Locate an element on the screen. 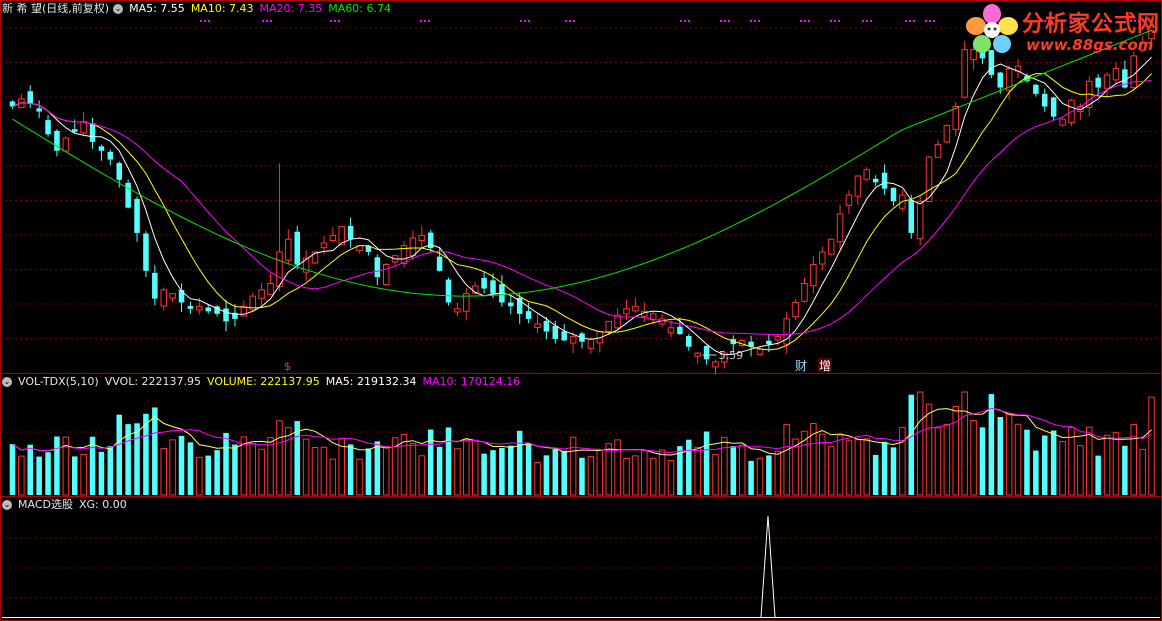 This screenshot has width=1162, height=621. ma60-readout: MA60: 6.74 is located at coordinates (359, 8).